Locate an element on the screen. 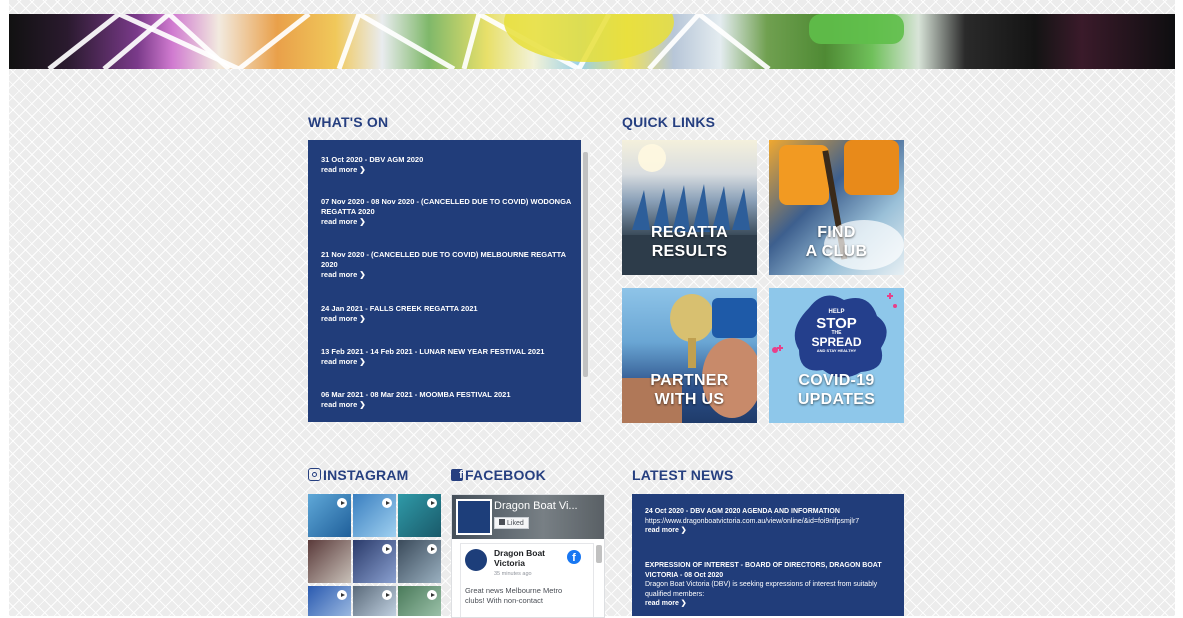  tile-label: PARTNER WITH US is located at coordinates (689, 390).